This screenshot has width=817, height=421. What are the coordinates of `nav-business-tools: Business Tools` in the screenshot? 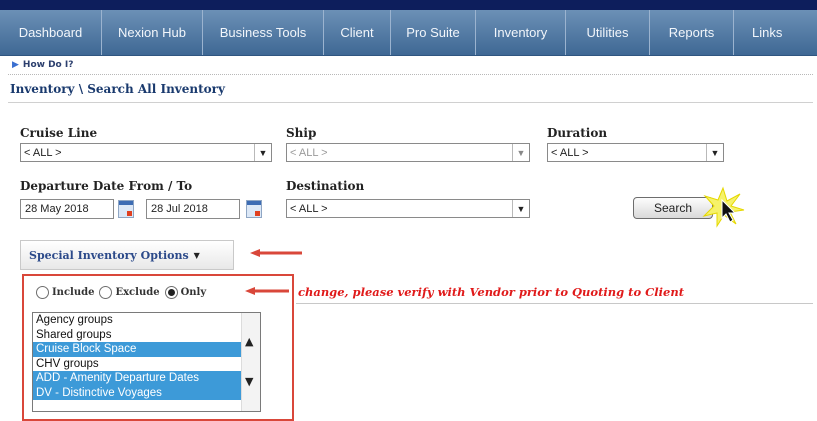 It's located at (263, 32).